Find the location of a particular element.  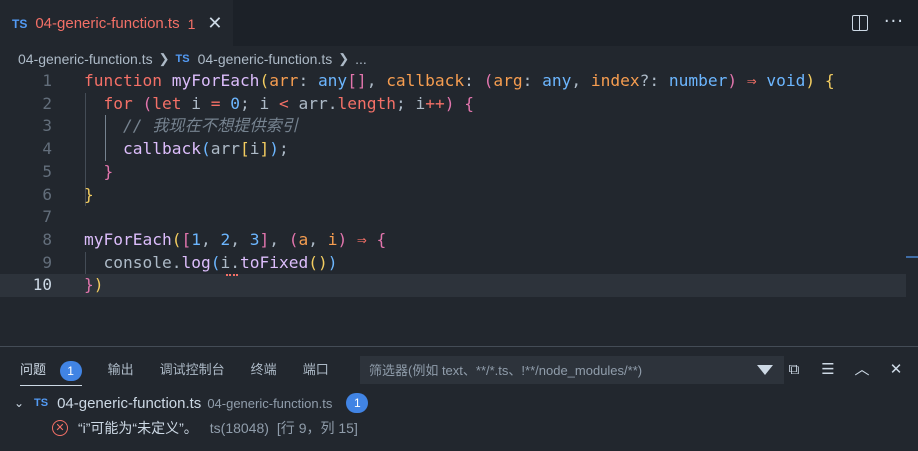

code-token: log is located at coordinates (196, 262).